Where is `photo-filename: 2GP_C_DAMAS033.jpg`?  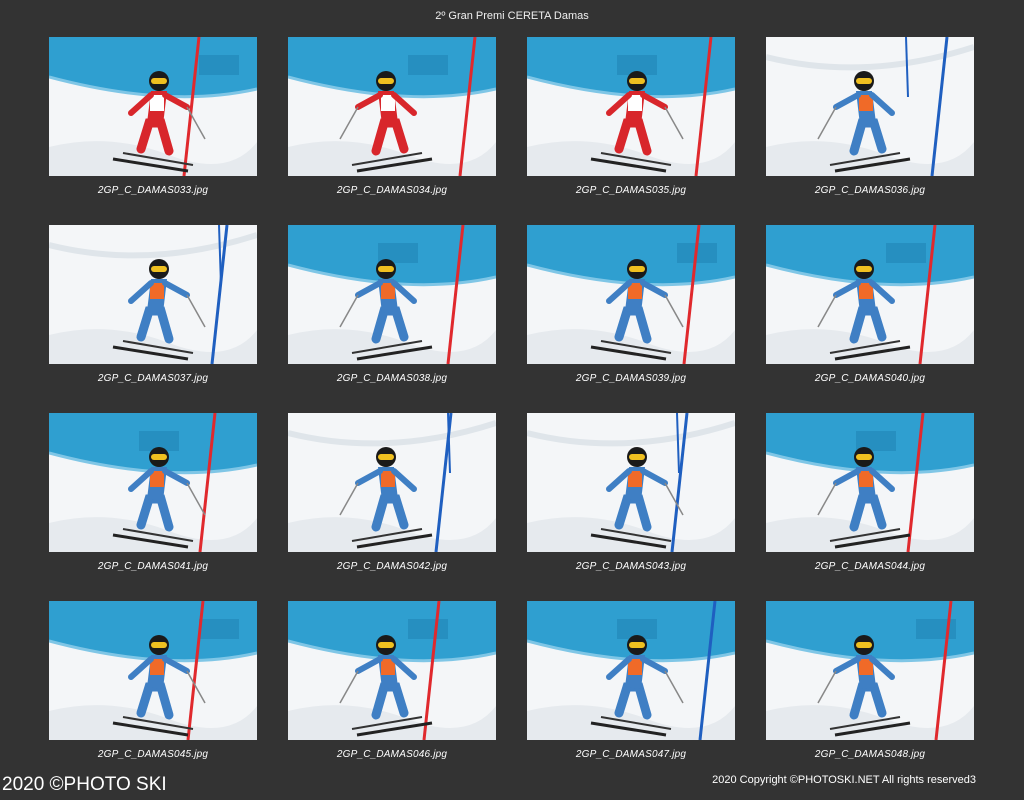 photo-filename: 2GP_C_DAMAS033.jpg is located at coordinates (153, 190).